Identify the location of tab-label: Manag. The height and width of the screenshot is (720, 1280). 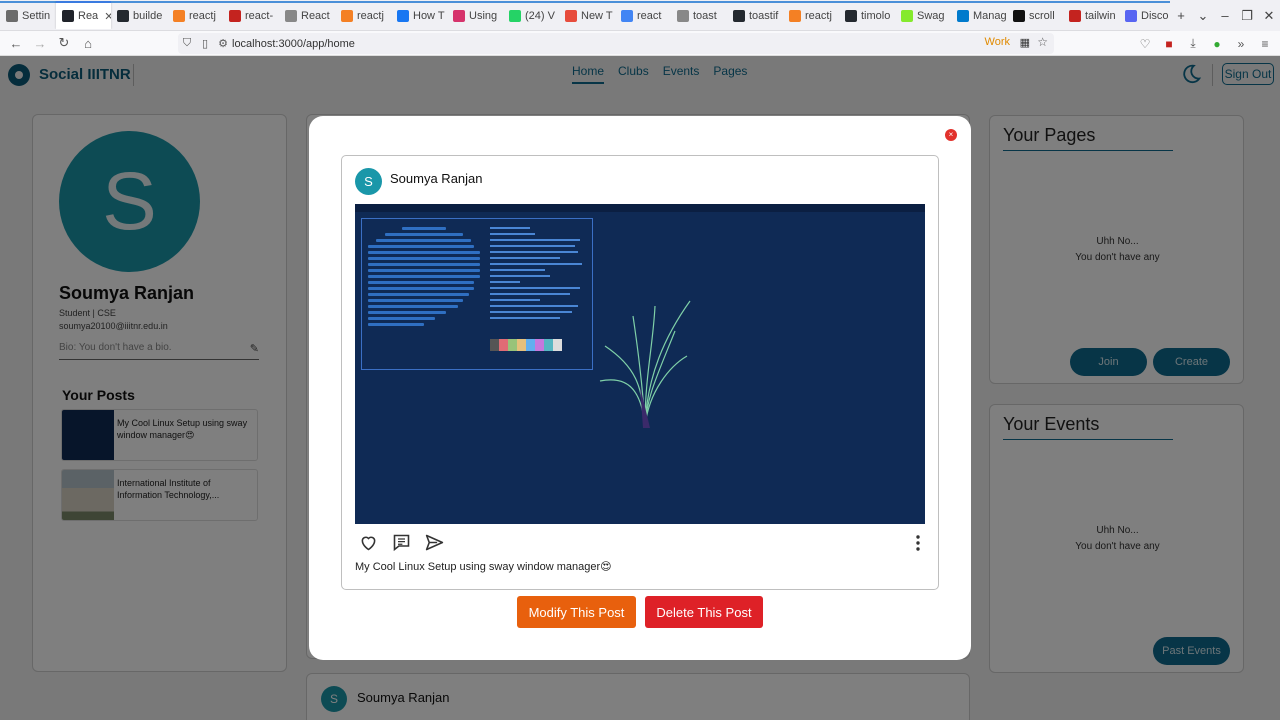
(990, 16).